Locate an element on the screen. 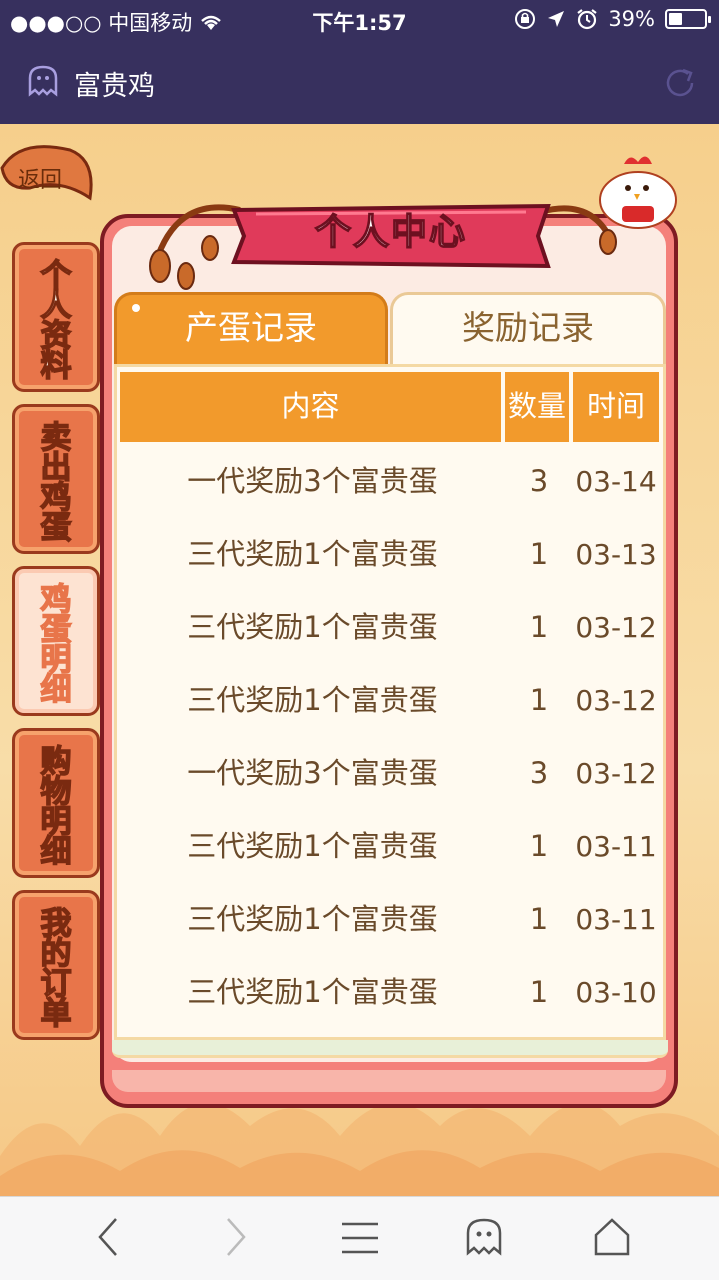  side-tab-label: 个人资料 is located at coordinates (56, 321).